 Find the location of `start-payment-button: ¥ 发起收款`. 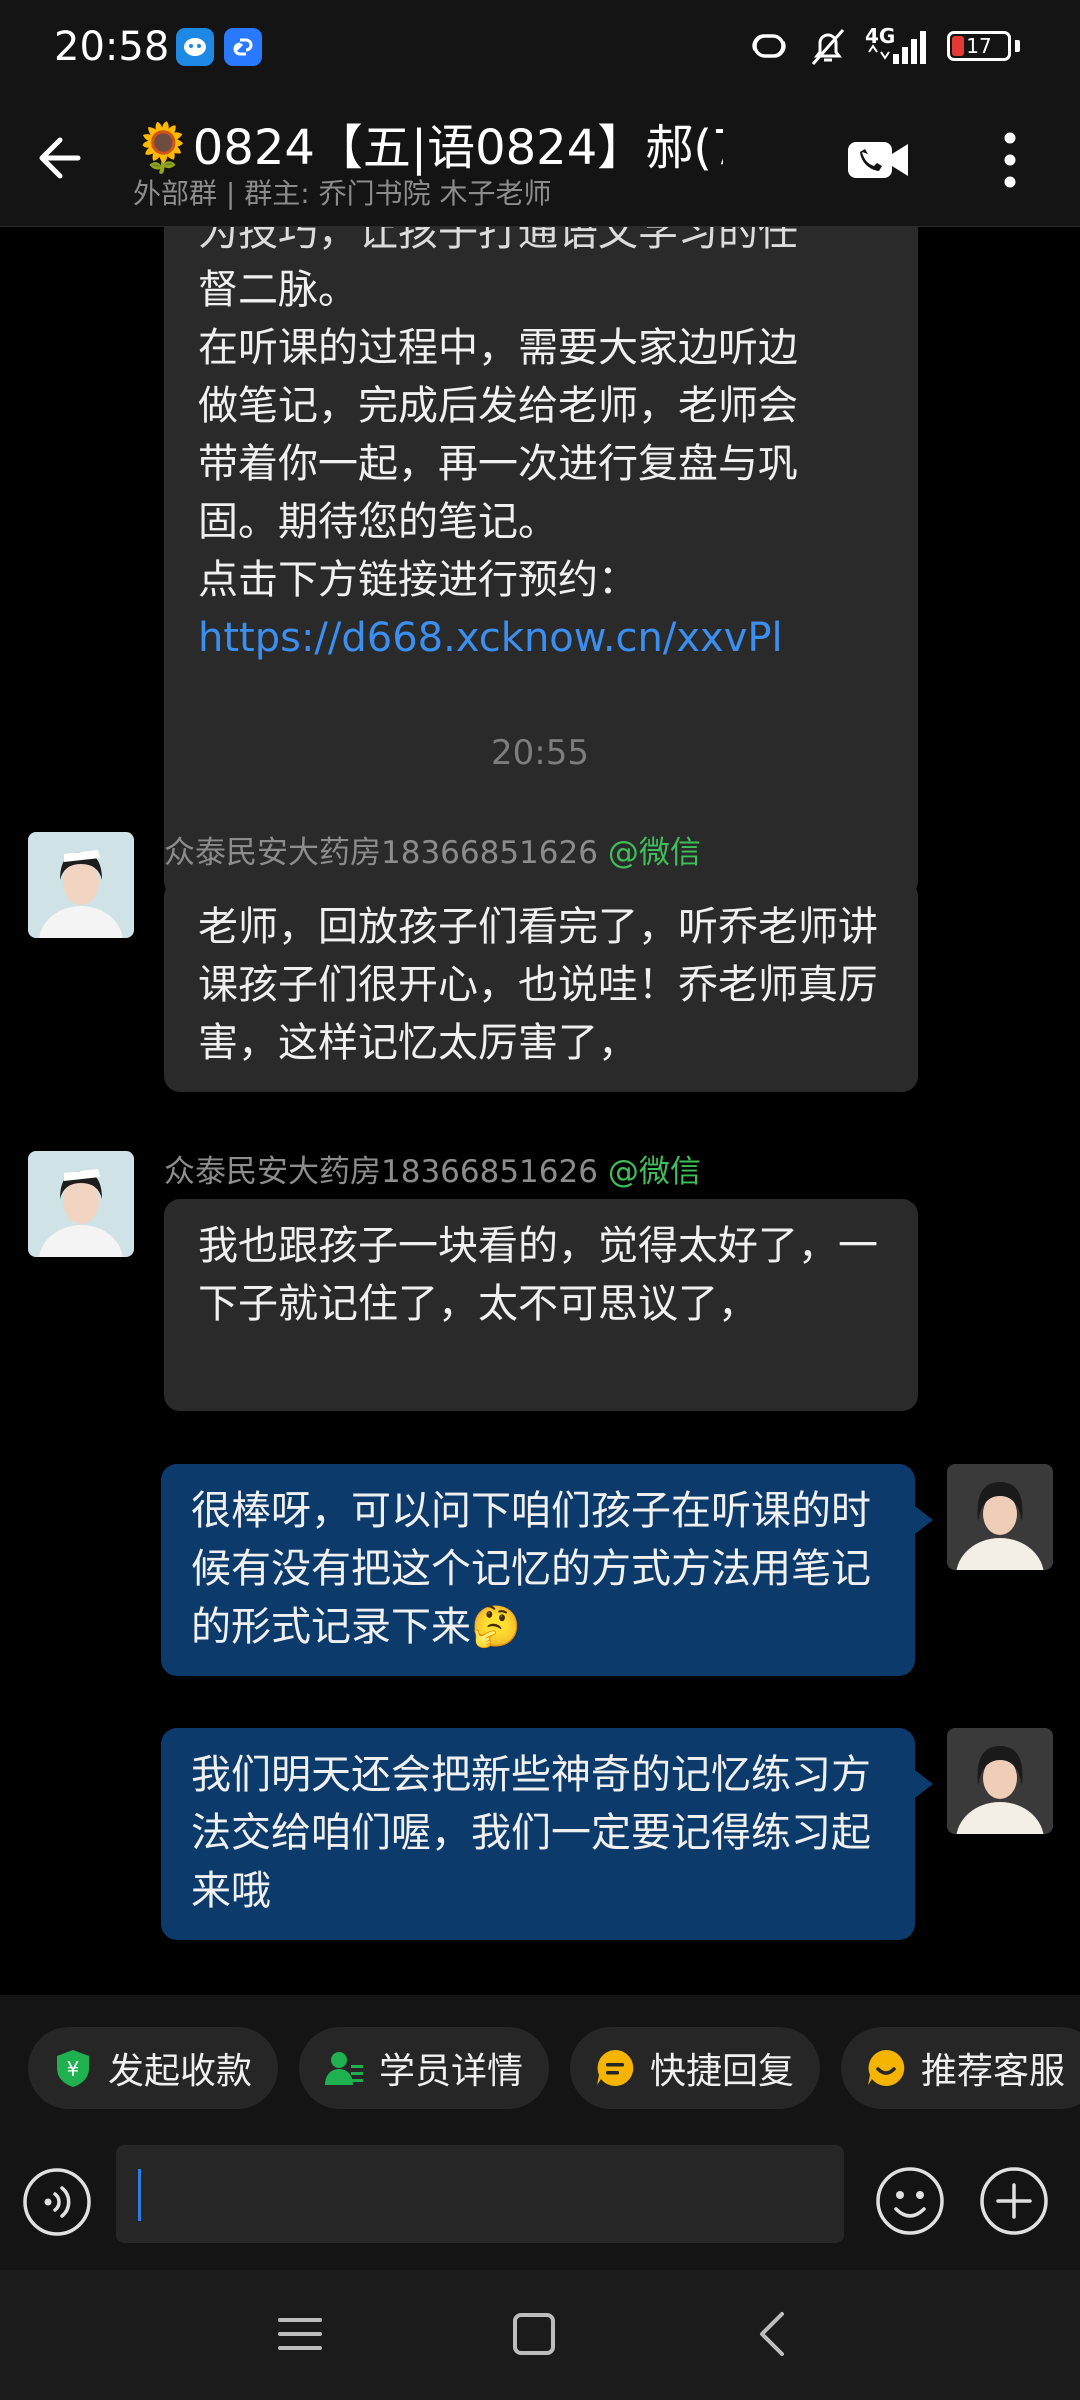

start-payment-button: ¥ 发起收款 is located at coordinates (153, 2068).